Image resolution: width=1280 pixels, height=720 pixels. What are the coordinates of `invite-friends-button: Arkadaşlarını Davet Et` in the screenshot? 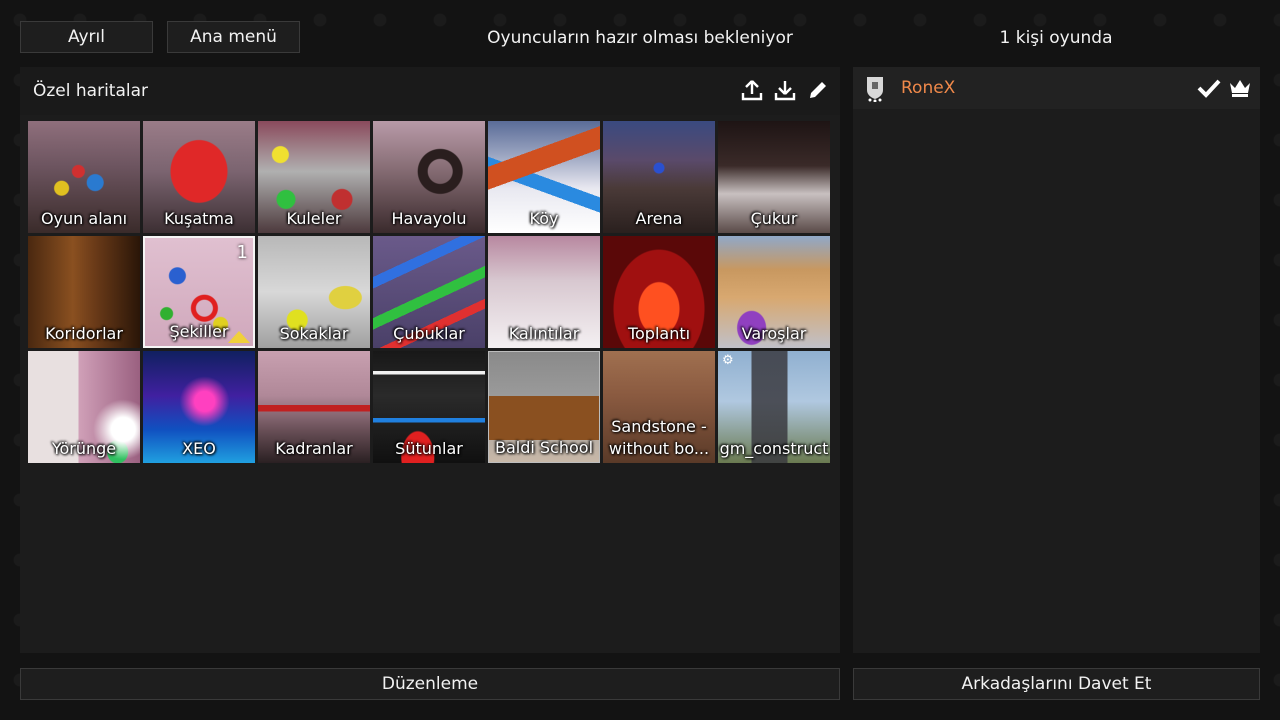 It's located at (1056, 684).